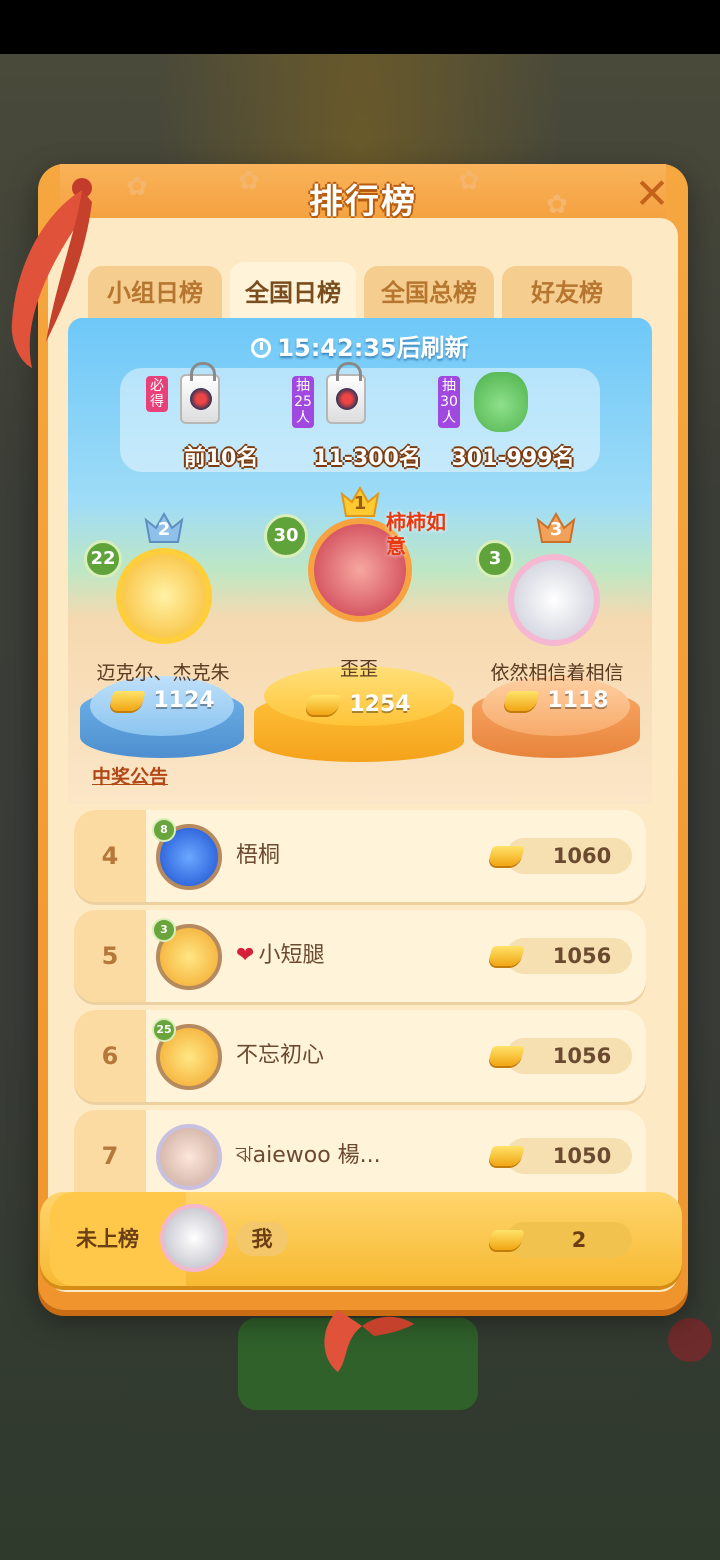 The height and width of the screenshot is (1560, 720). What do you see at coordinates (157, 394) in the screenshot?
I see `prize-tag: 必得` at bounding box center [157, 394].